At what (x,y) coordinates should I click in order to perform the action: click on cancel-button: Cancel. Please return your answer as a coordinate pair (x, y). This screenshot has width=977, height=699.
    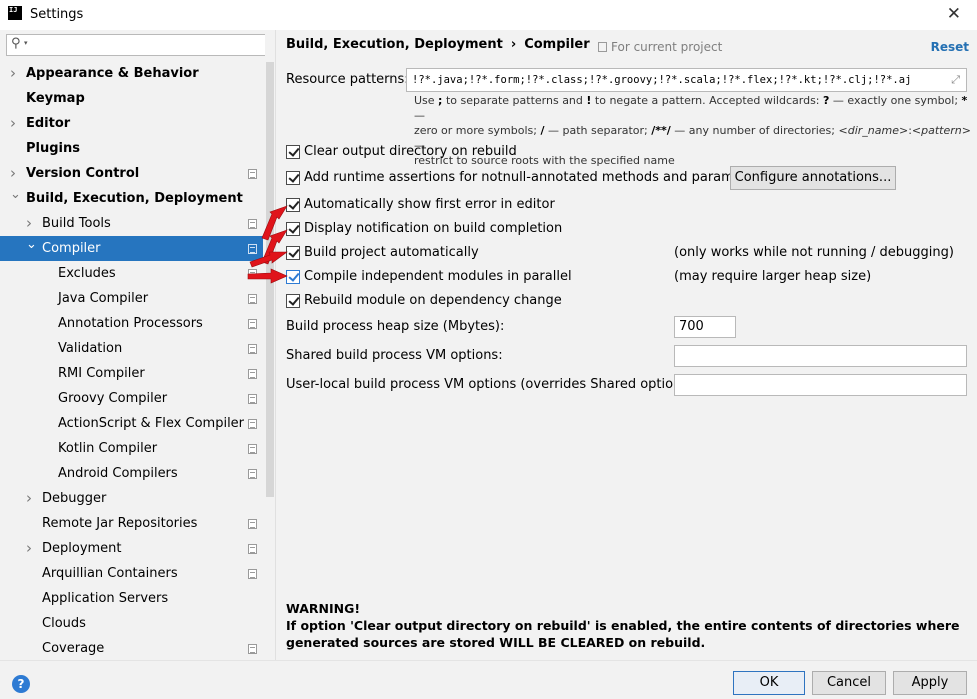
    Looking at the image, I should click on (849, 683).